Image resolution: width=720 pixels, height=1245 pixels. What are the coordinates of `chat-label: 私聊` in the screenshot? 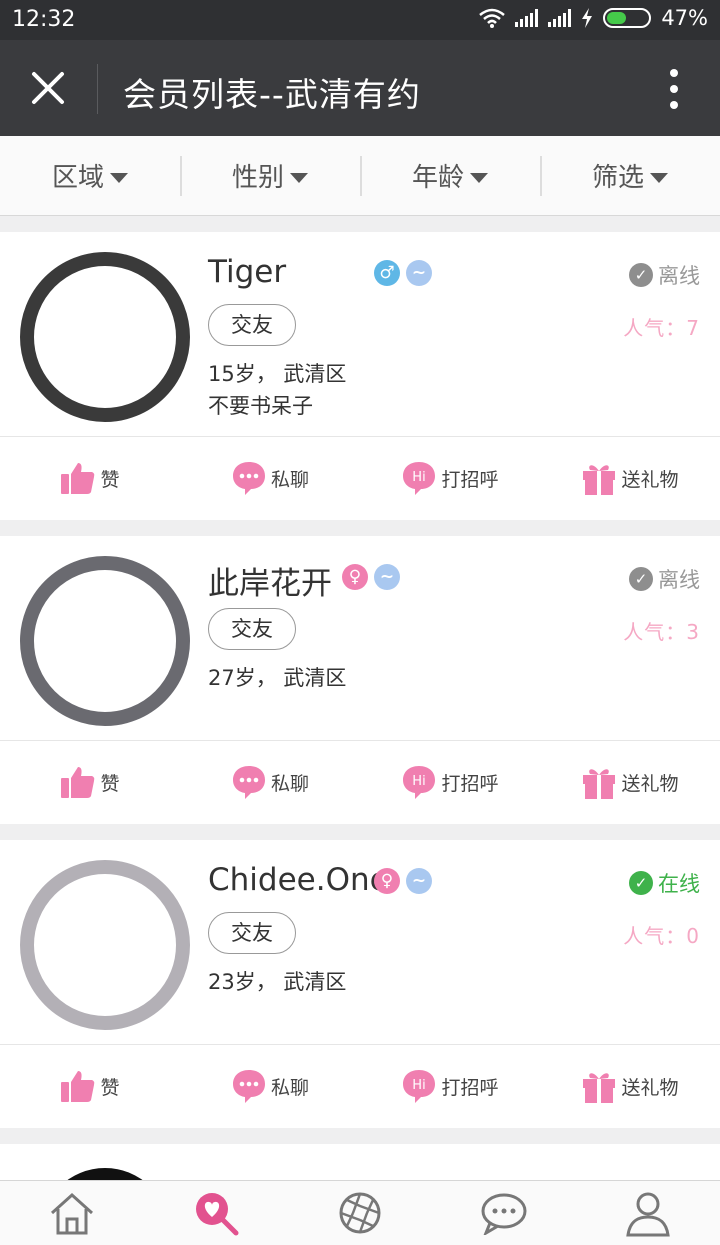 It's located at (289, 479).